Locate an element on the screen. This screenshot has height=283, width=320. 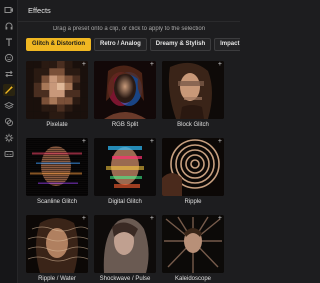
transition-icon is located at coordinates (9, 74).